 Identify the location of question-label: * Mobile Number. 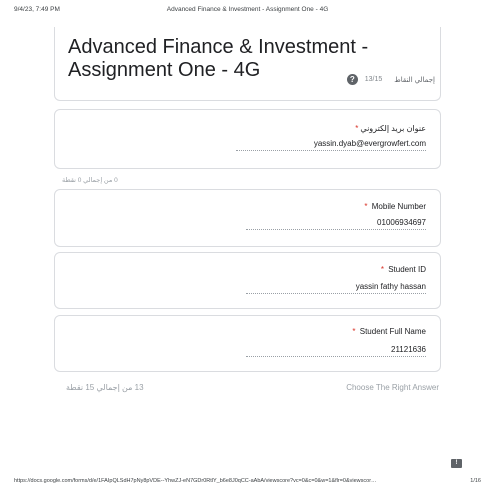
(395, 206).